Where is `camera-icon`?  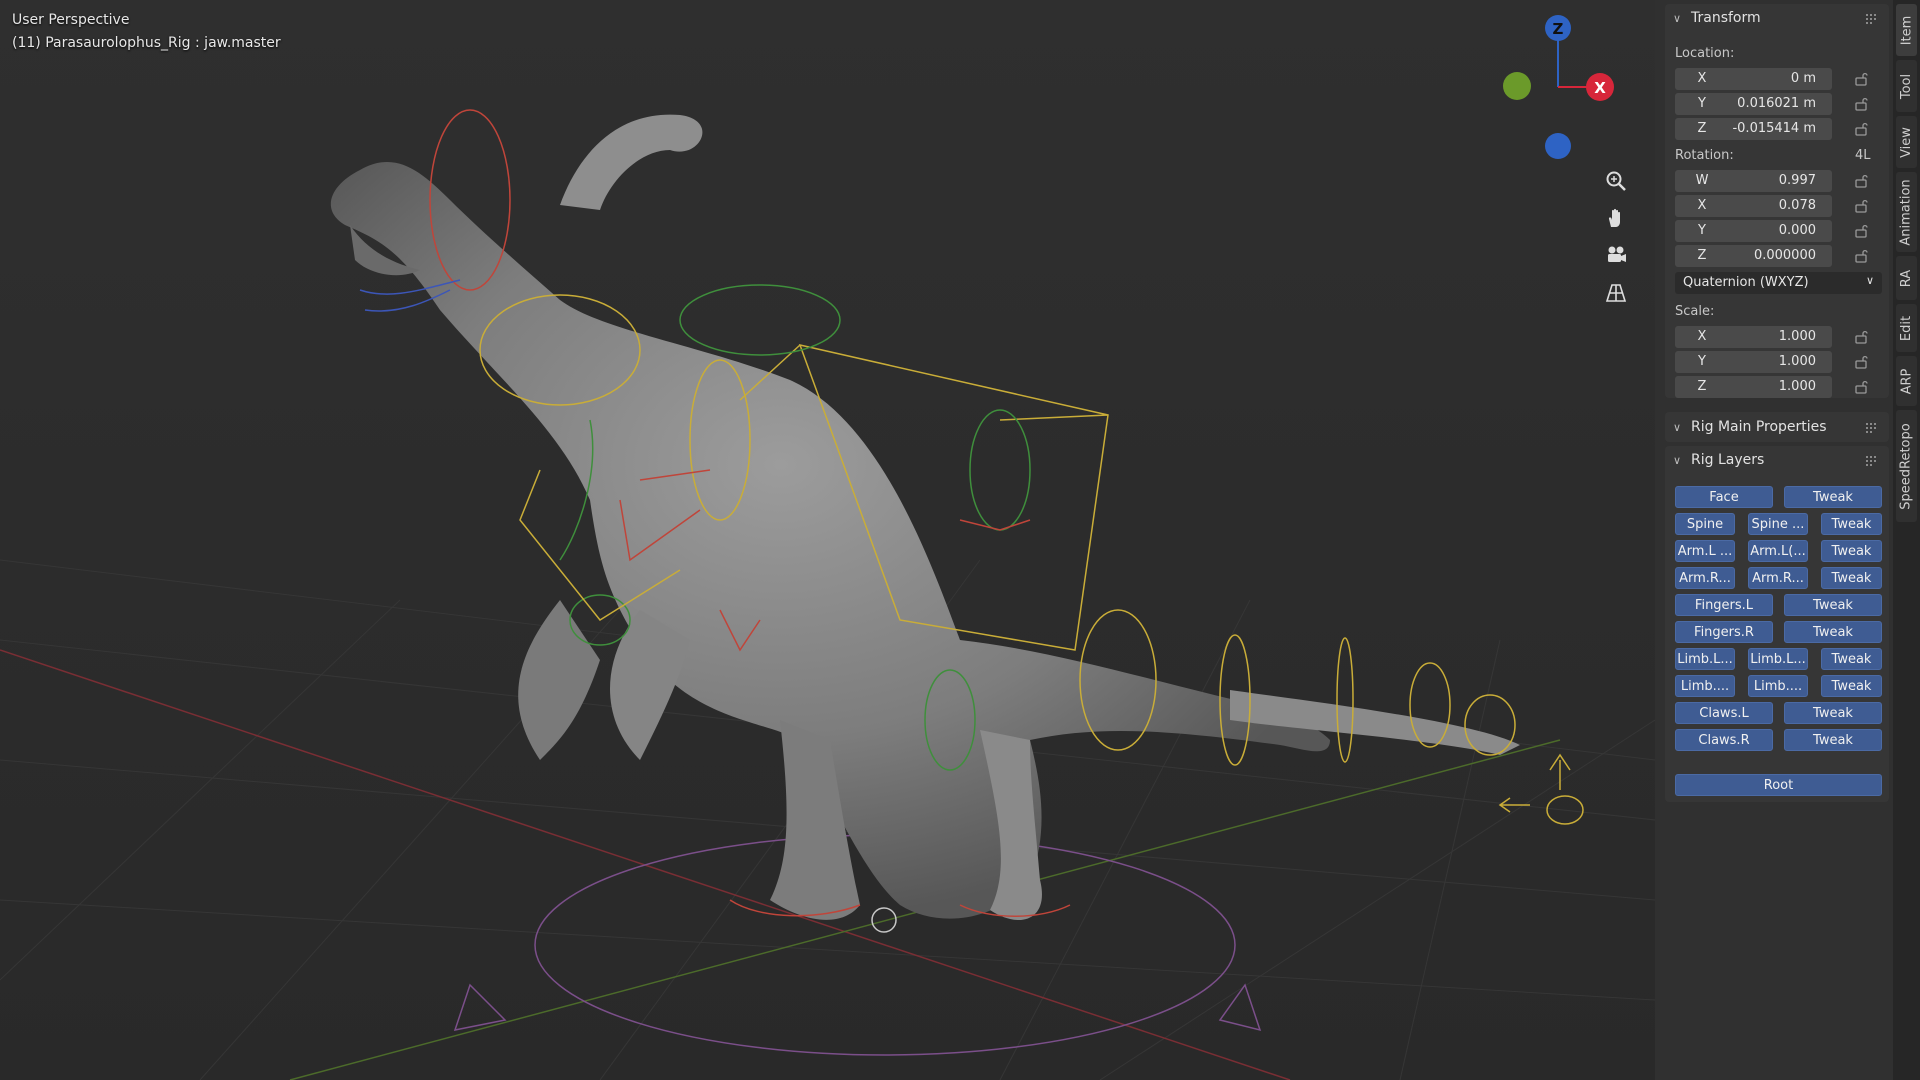
camera-icon is located at coordinates (1616, 255).